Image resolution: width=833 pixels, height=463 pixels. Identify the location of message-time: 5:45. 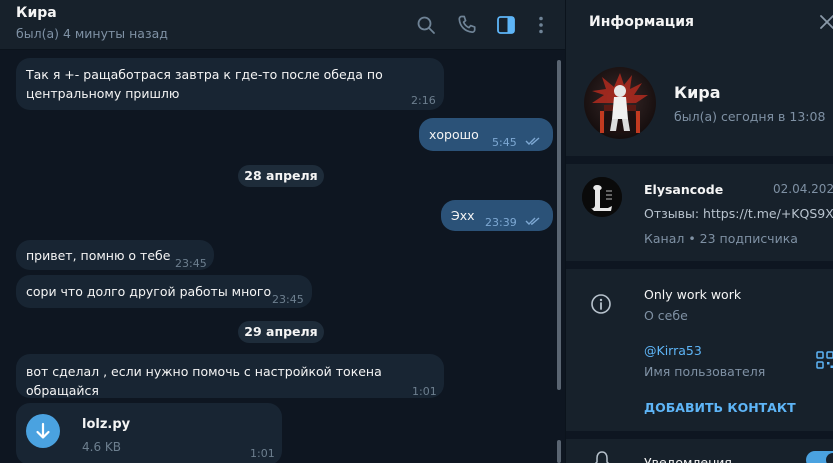
(504, 142).